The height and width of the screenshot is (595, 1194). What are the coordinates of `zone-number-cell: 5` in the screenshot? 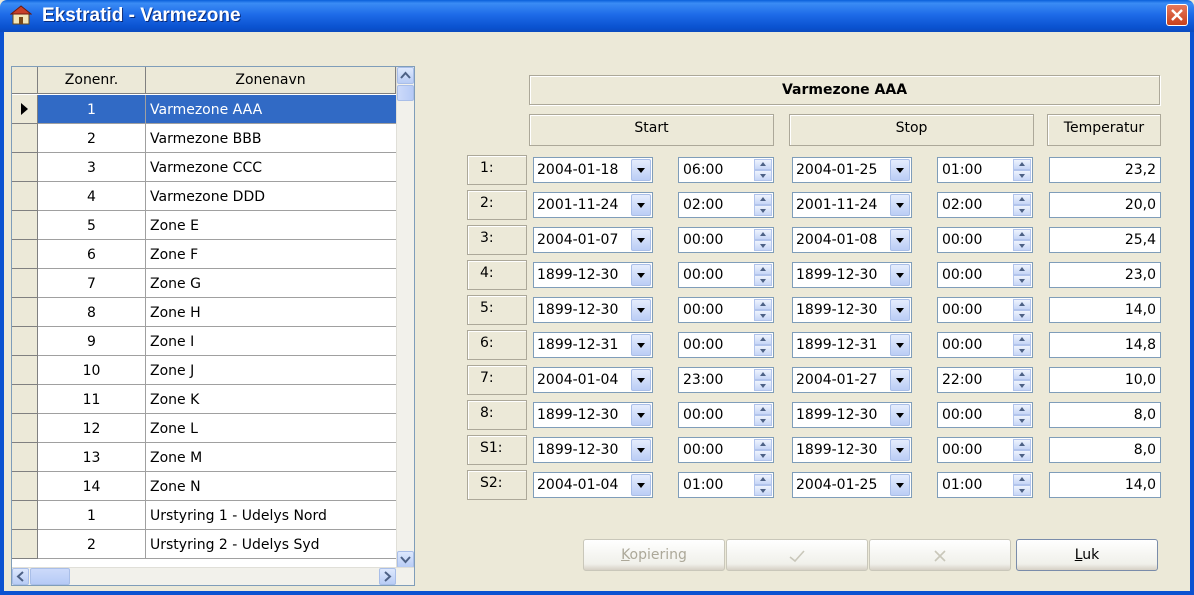 It's located at (92, 225).